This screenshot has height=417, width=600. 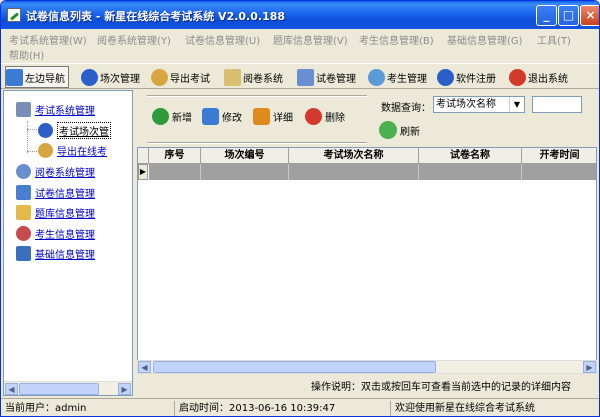 I want to click on query-input, so click(x=557, y=104).